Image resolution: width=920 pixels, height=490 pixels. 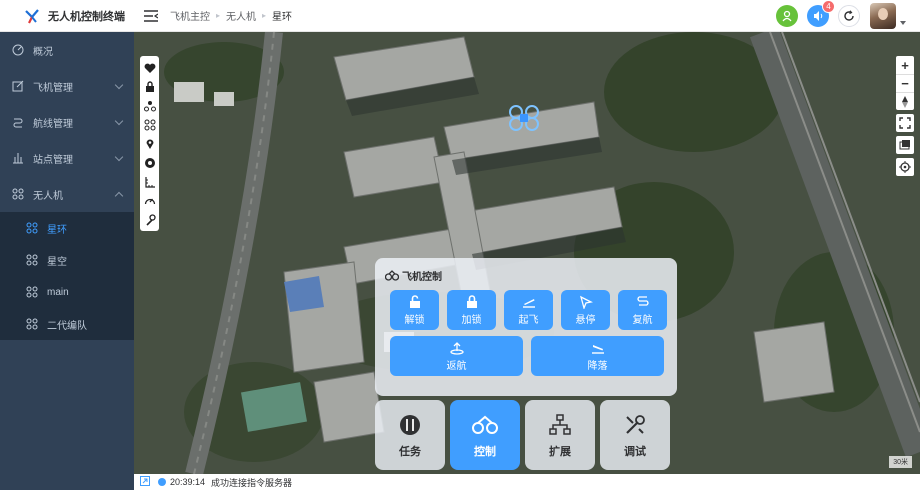 What do you see at coordinates (410, 451) in the screenshot?
I see `tab-label: 任务` at bounding box center [410, 451].